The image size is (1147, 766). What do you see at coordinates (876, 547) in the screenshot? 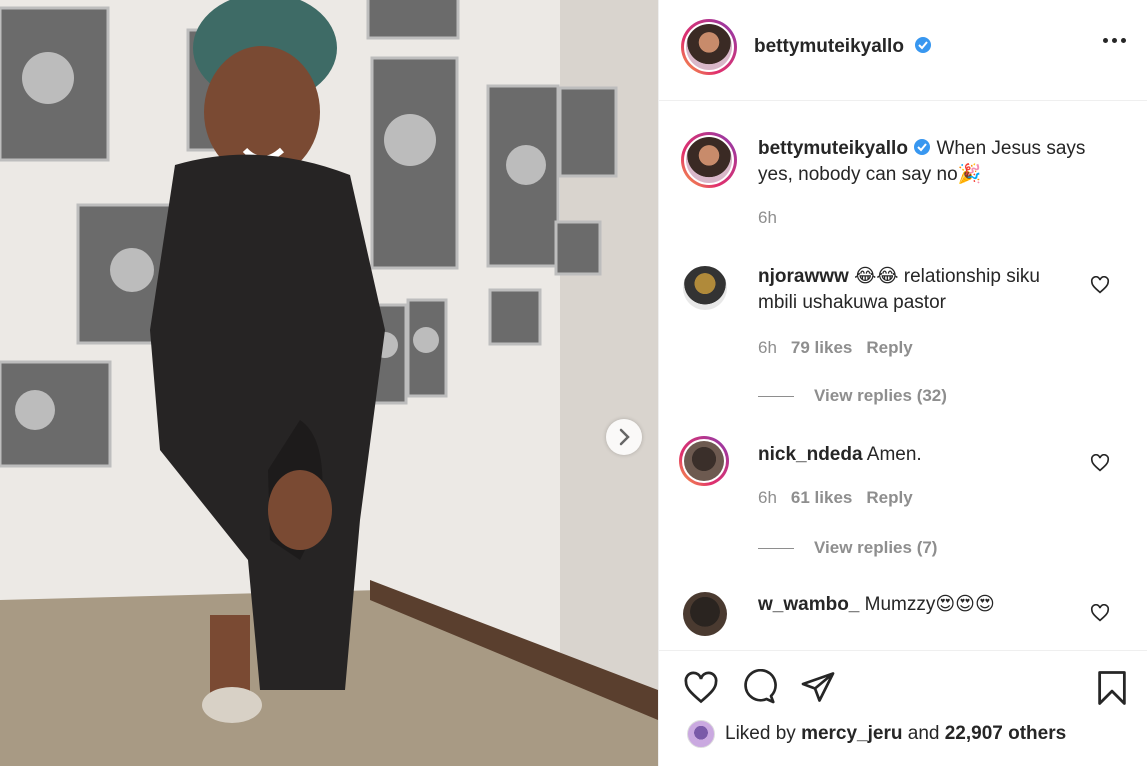
I see `view-replies-label: View replies (7)` at bounding box center [876, 547].